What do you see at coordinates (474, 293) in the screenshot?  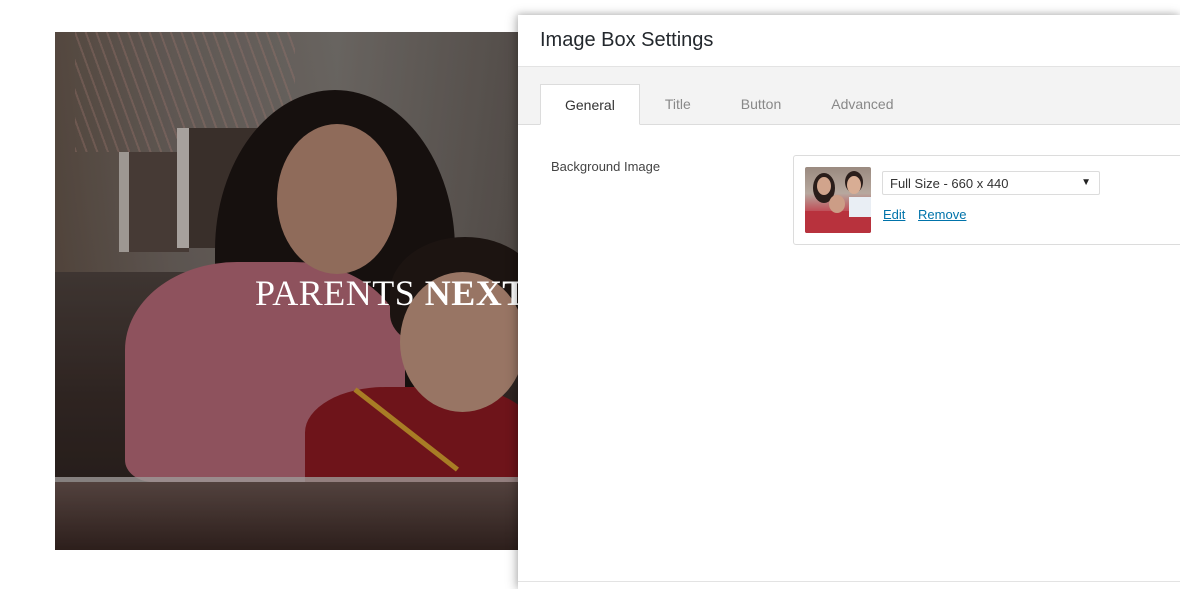 I see `title-bold: NEXT` at bounding box center [474, 293].